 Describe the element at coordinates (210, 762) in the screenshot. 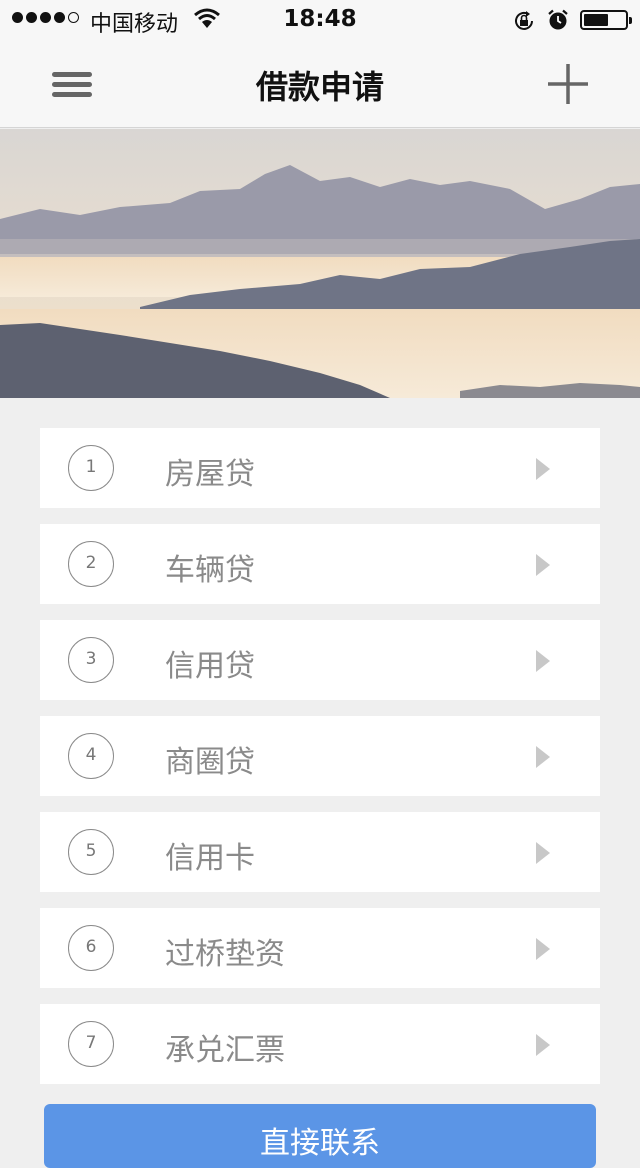

I see `item-label: 商圈贷` at that location.